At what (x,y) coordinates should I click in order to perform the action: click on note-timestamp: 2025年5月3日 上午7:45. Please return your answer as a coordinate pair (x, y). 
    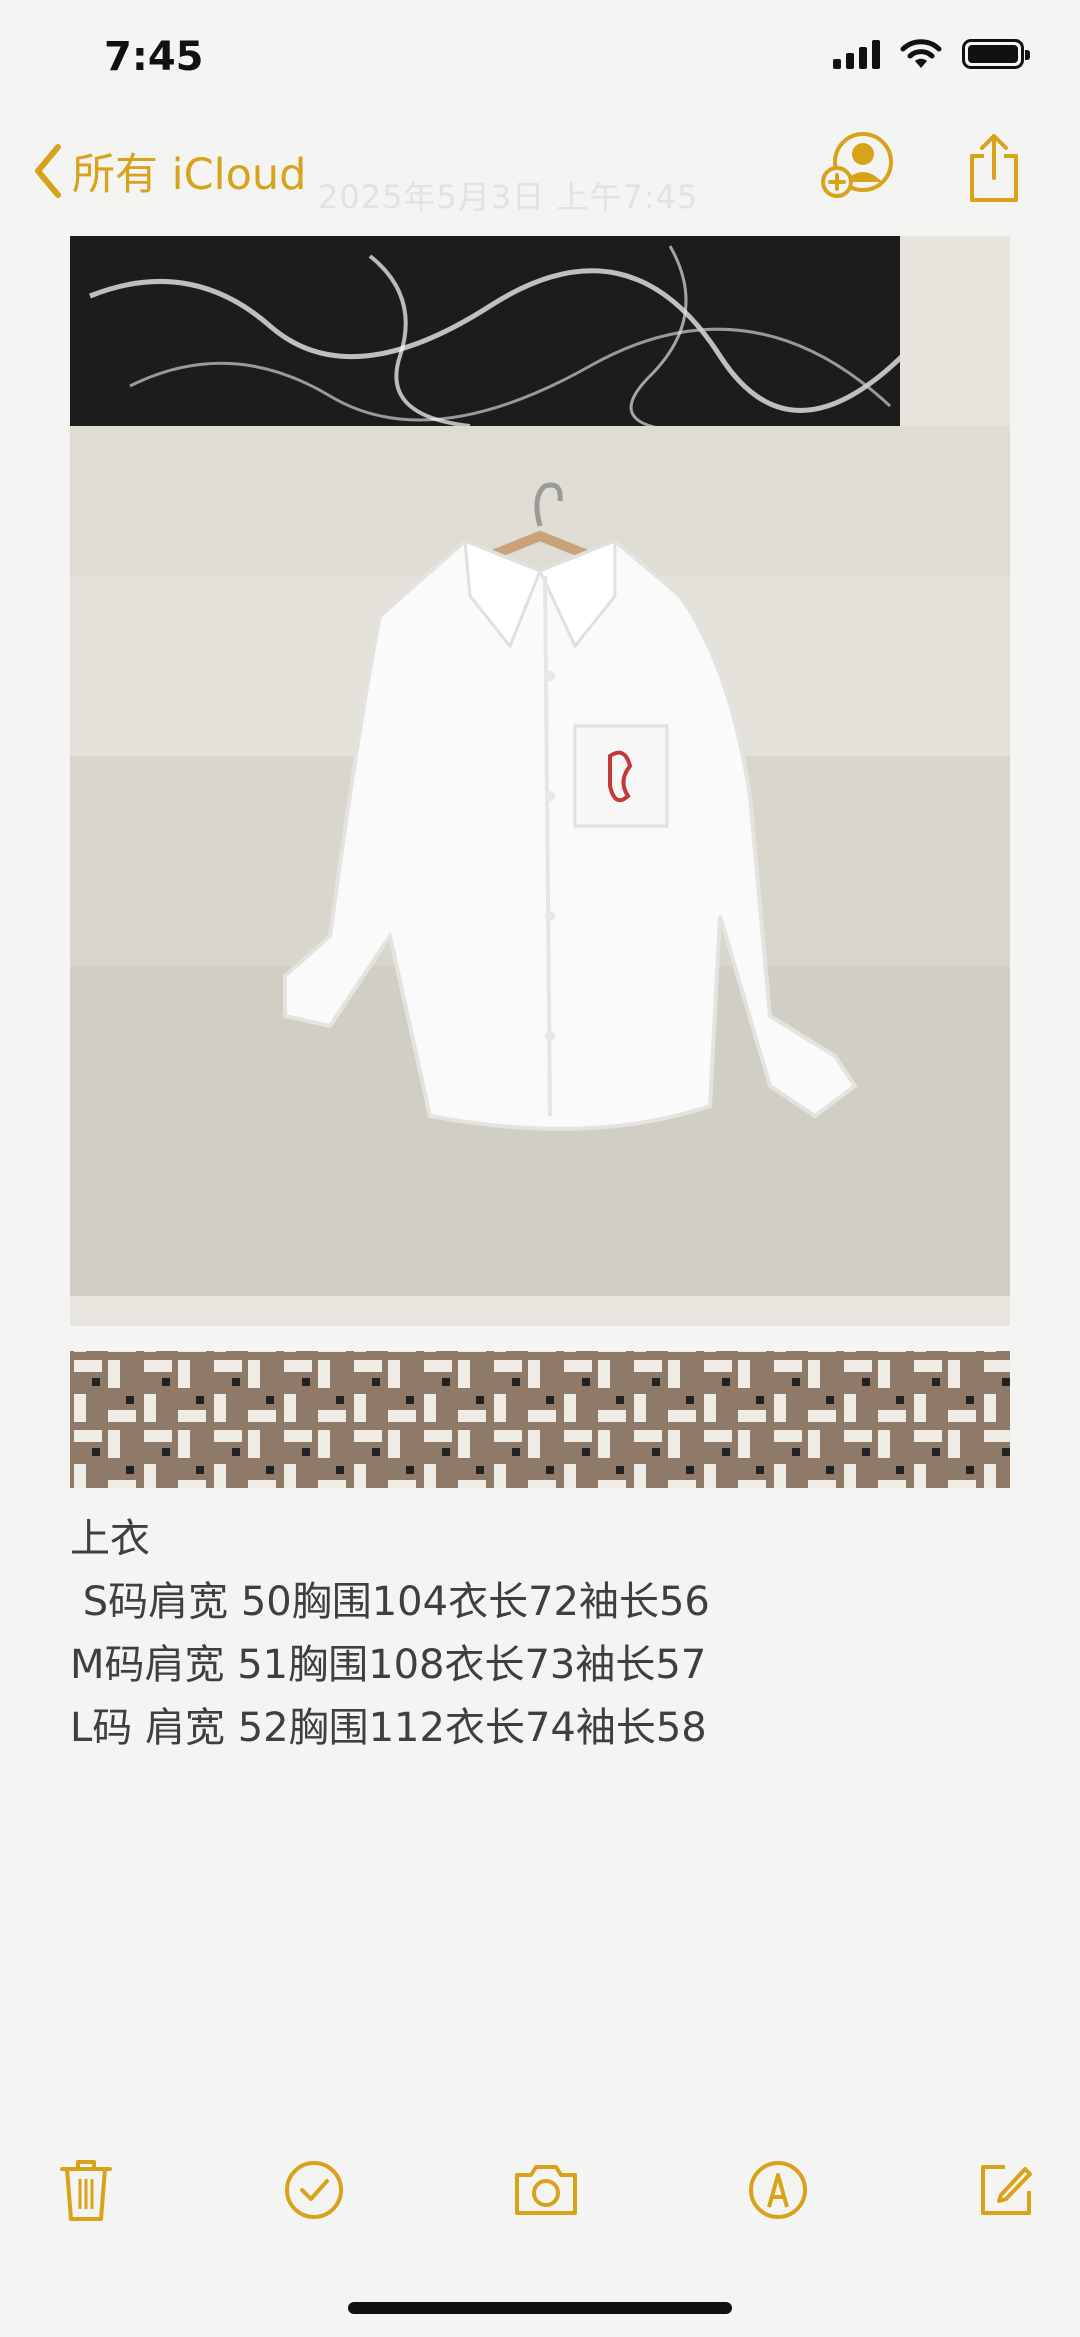
    Looking at the image, I should click on (508, 197).